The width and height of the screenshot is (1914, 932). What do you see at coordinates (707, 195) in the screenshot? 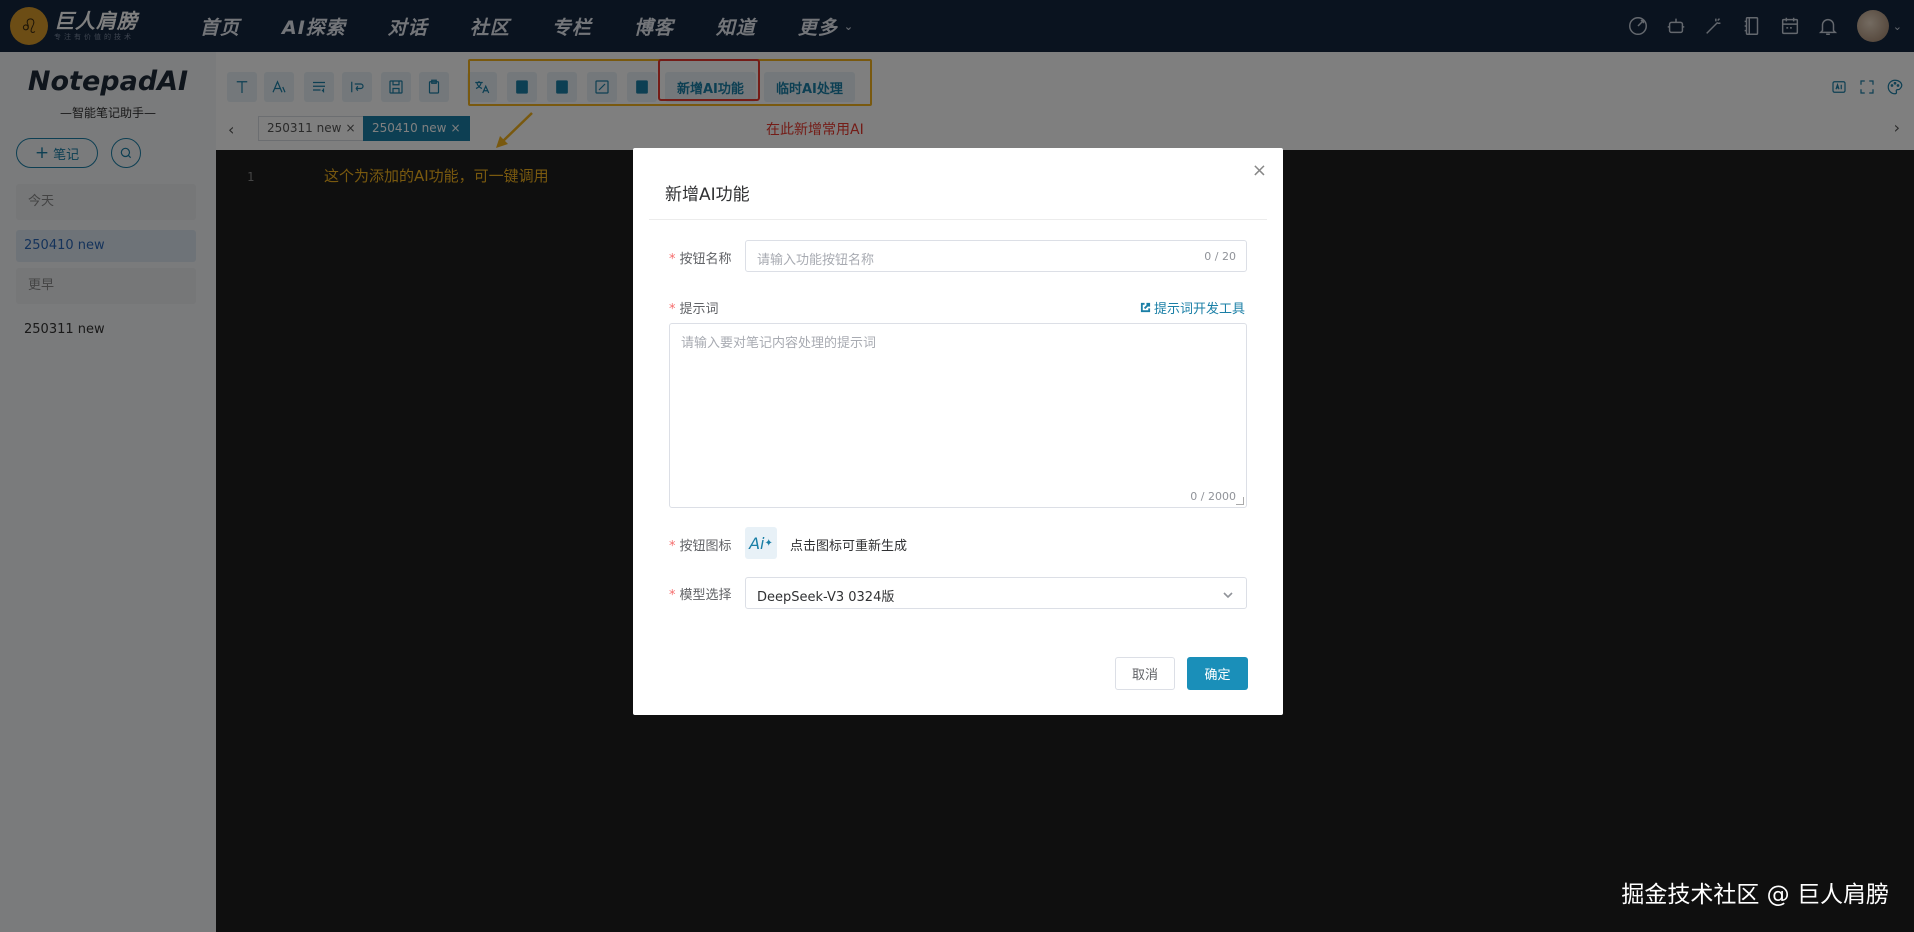
I see `dialog-title: 新增AI功能` at bounding box center [707, 195].